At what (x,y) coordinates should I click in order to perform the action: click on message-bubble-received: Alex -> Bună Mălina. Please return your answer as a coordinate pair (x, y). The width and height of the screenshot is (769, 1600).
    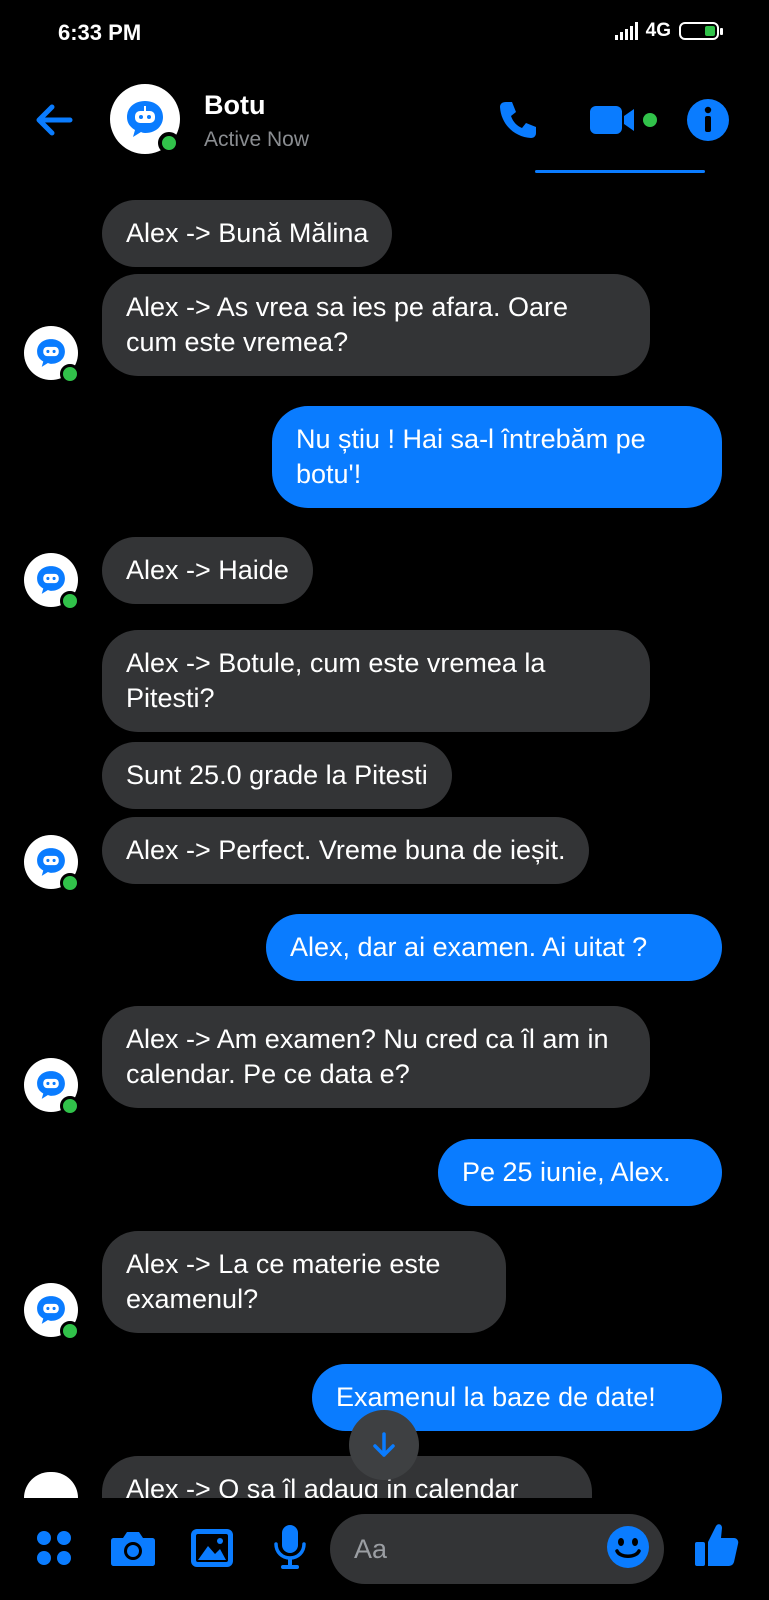
    Looking at the image, I should click on (247, 233).